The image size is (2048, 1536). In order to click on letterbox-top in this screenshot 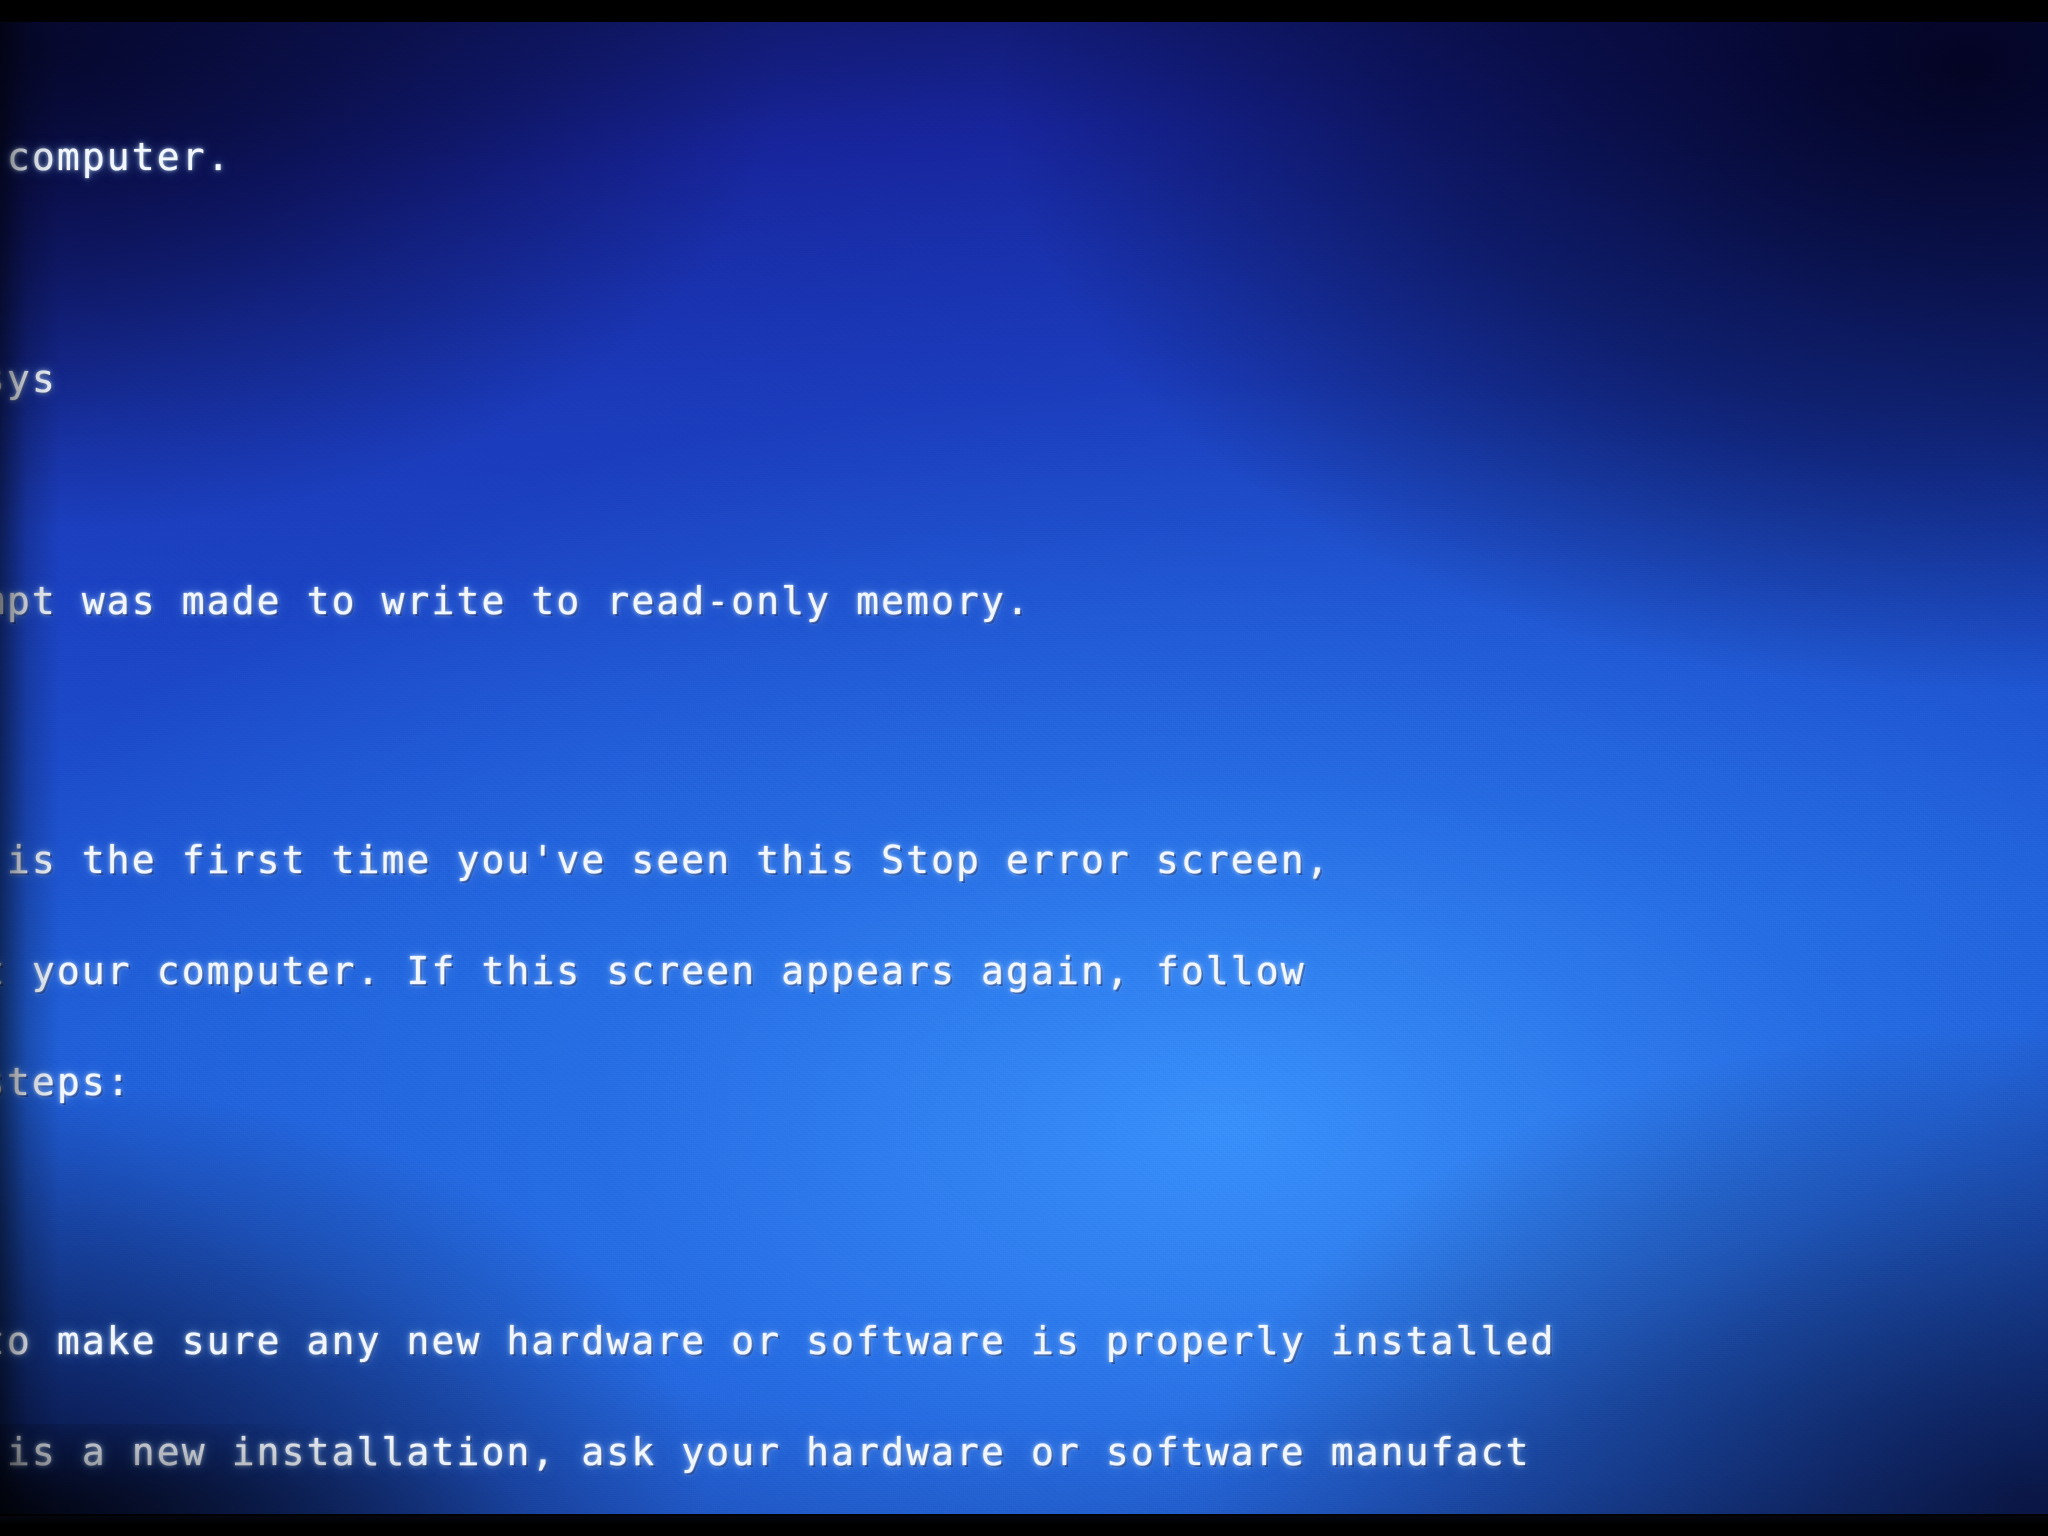, I will do `click(1024, 11)`.